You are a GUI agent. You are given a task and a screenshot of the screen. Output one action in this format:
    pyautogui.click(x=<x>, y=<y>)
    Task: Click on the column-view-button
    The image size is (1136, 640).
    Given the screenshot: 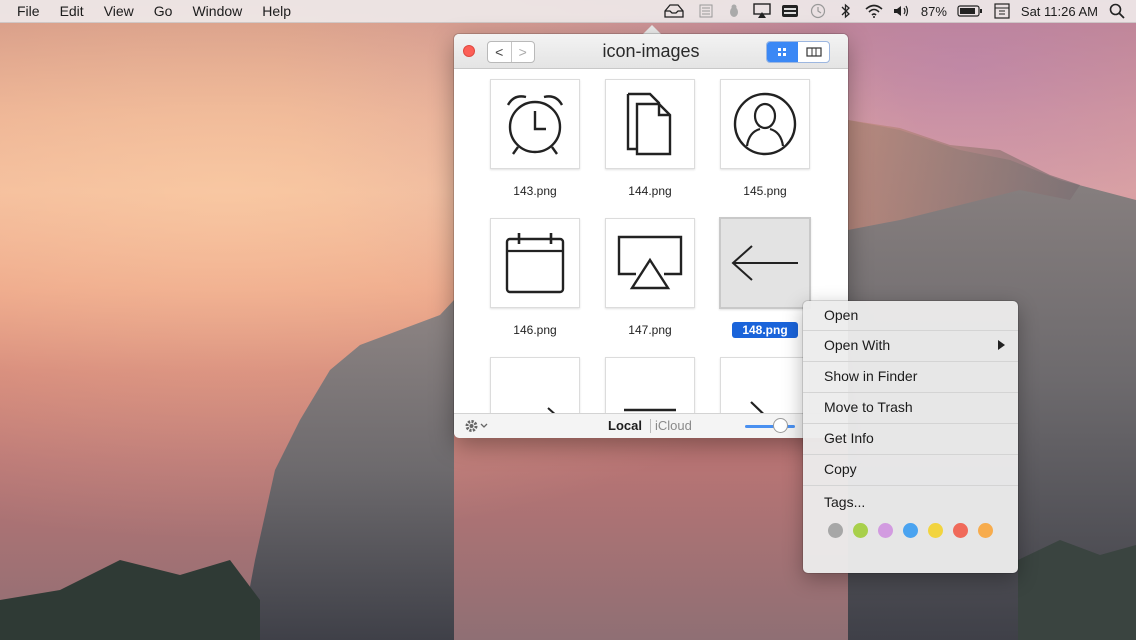 What is the action you would take?
    pyautogui.click(x=813, y=52)
    